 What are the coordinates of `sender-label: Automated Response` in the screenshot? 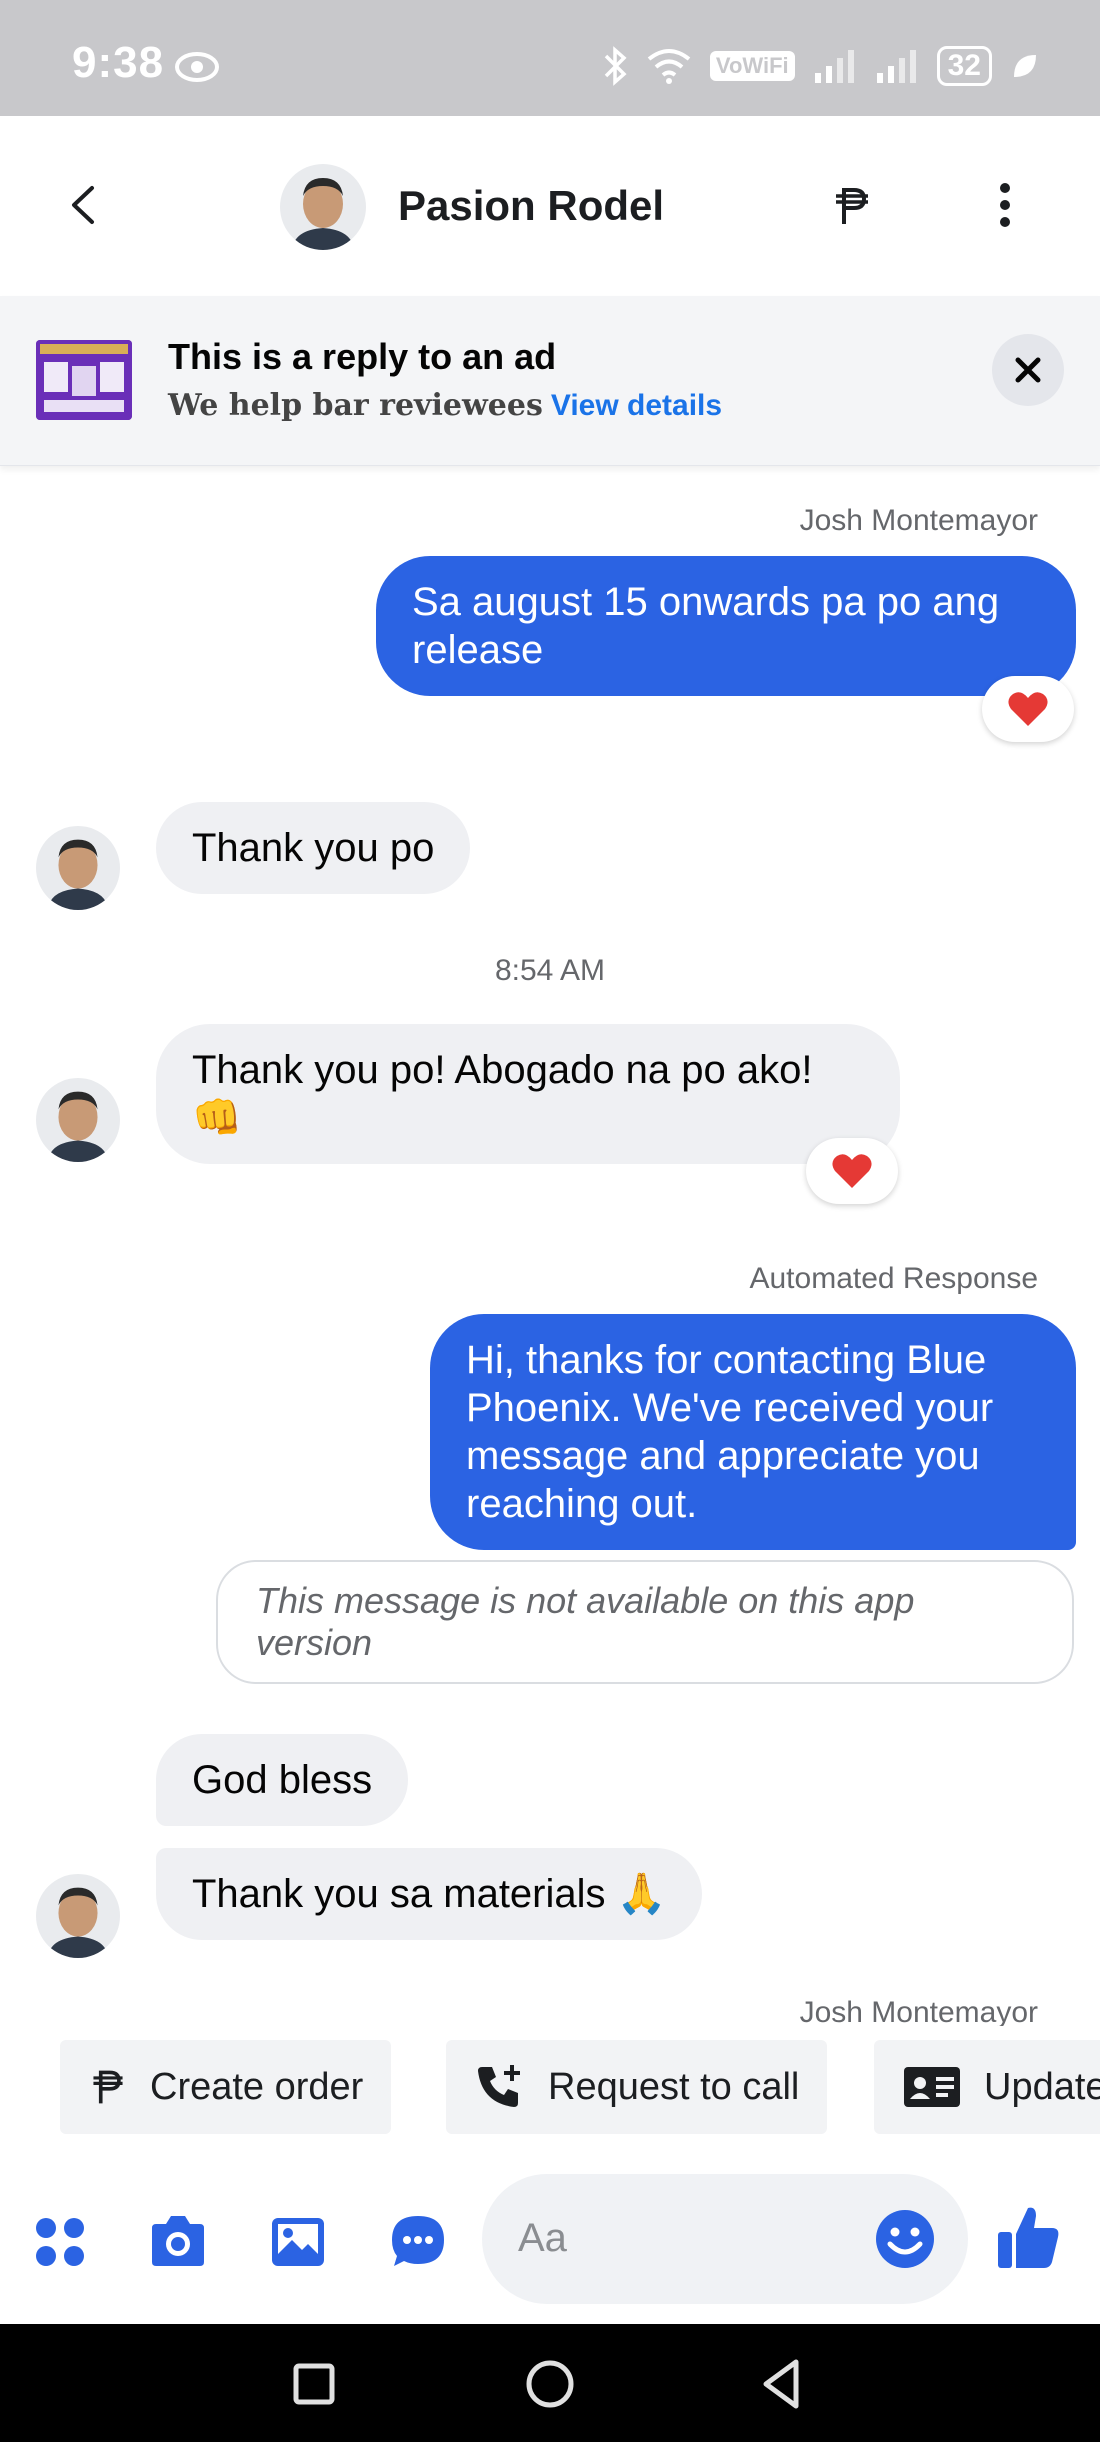 It's located at (893, 1278).